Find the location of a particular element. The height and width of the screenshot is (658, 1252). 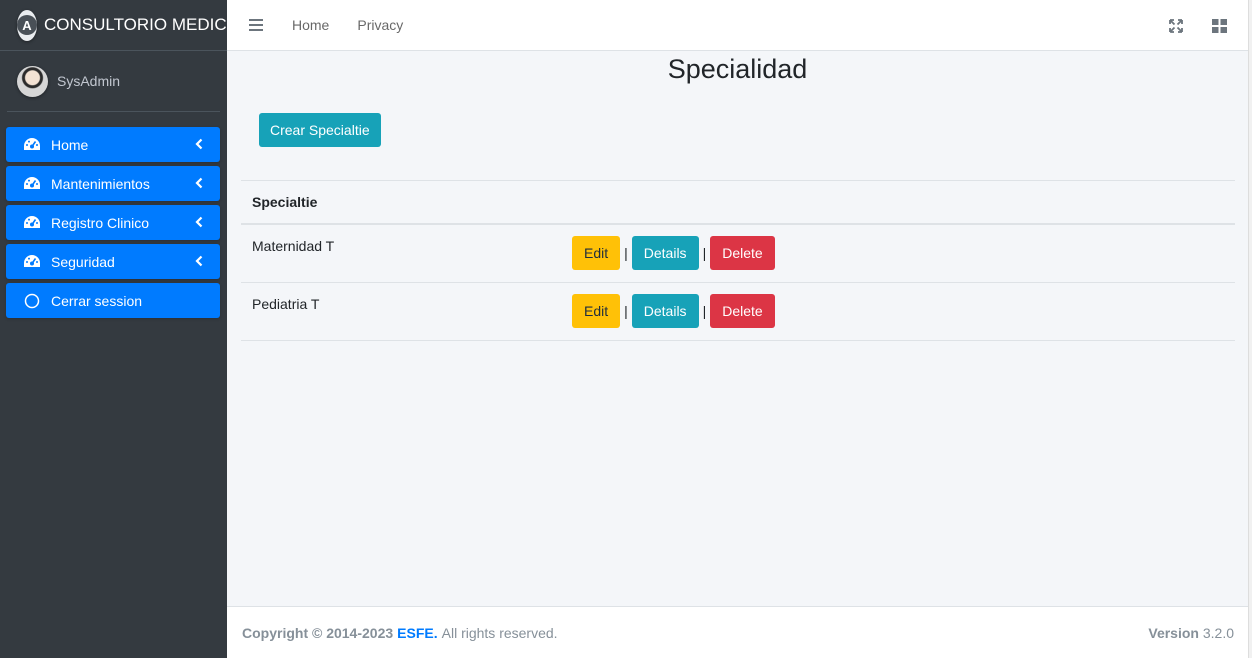

sidebar-item-seguridad: Seguridad is located at coordinates (113, 261).